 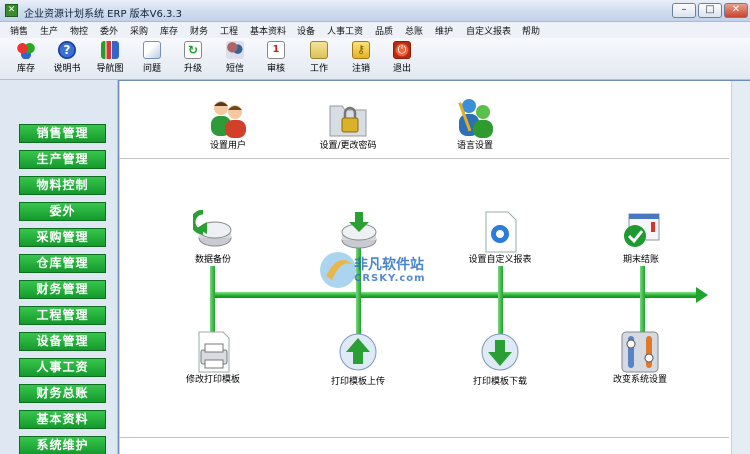 What do you see at coordinates (62, 263) in the screenshot?
I see `left-menu-warehouse: 仓库管理` at bounding box center [62, 263].